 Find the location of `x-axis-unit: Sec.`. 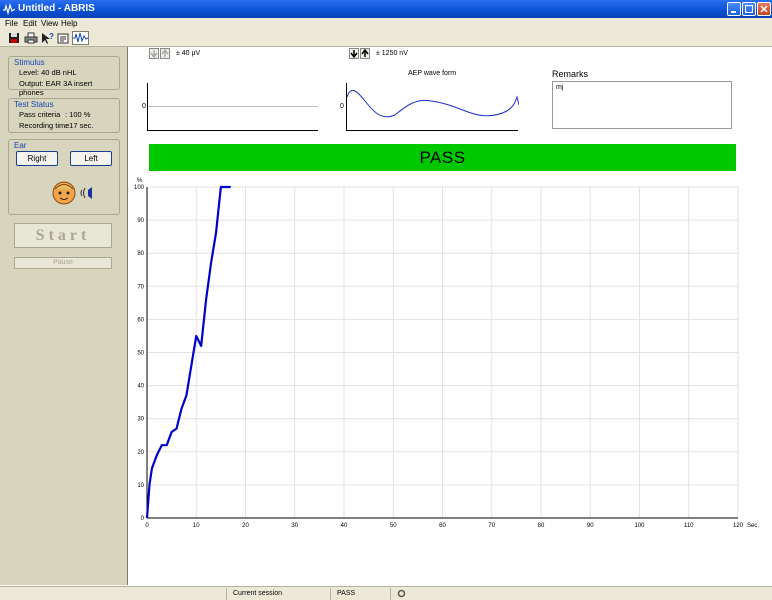

x-axis-unit: Sec. is located at coordinates (753, 526).